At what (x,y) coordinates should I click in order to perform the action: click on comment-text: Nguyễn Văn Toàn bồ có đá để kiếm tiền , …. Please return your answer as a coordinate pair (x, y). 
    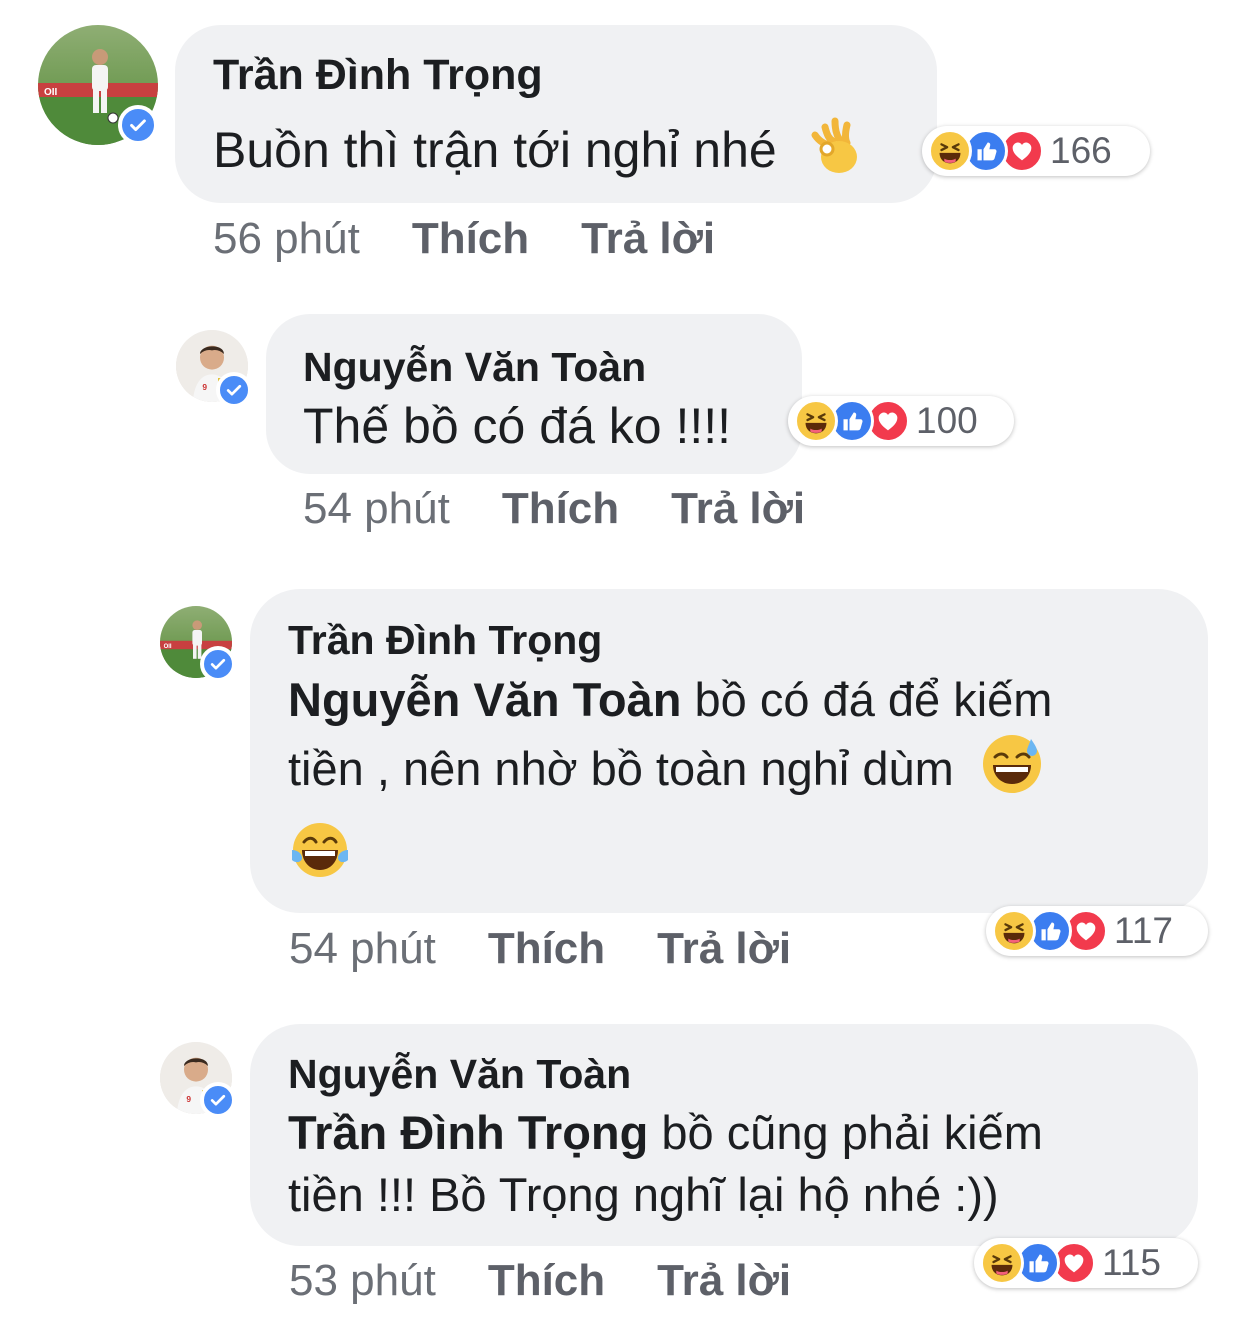
    Looking at the image, I should click on (738, 782).